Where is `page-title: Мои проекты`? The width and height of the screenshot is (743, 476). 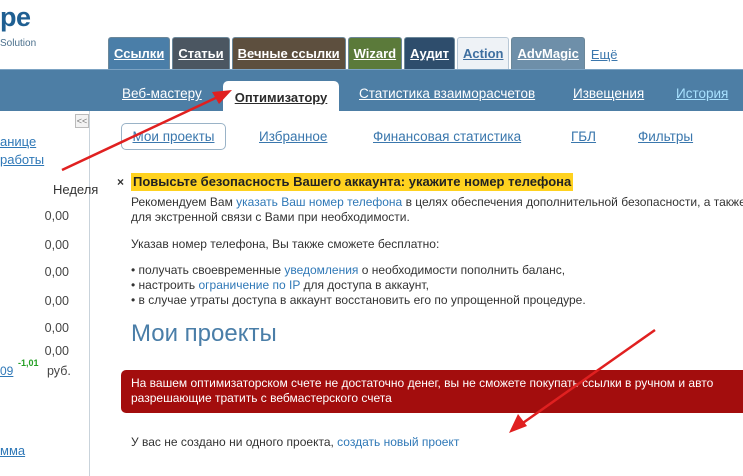
page-title: Мои проекты is located at coordinates (204, 333).